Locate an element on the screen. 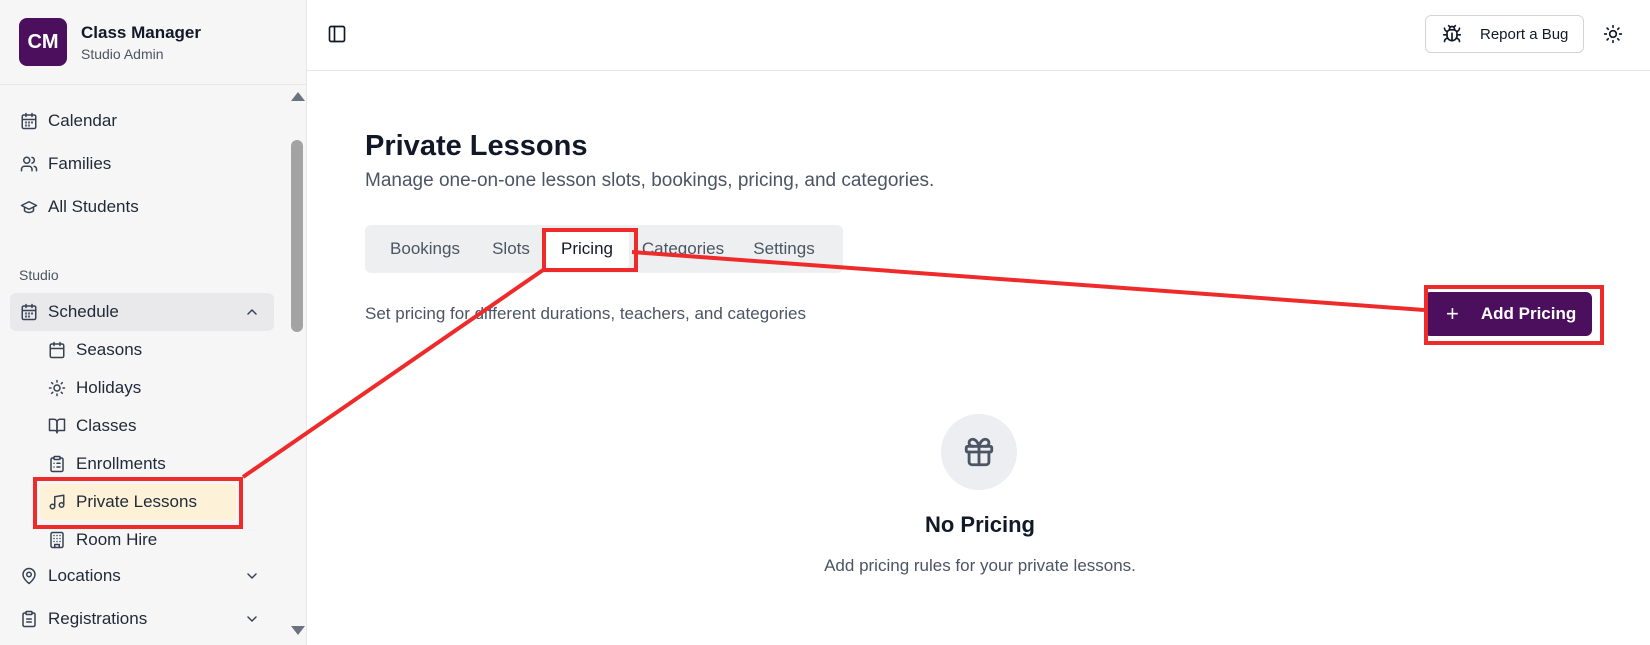 The width and height of the screenshot is (1650, 645). sidebar-item-classes: Classes is located at coordinates (138, 426).